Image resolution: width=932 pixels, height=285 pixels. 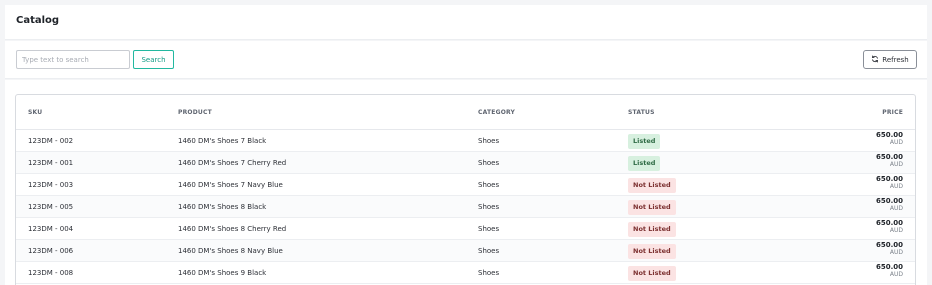 I want to click on toolbar: Search Refresh, so click(x=466, y=60).